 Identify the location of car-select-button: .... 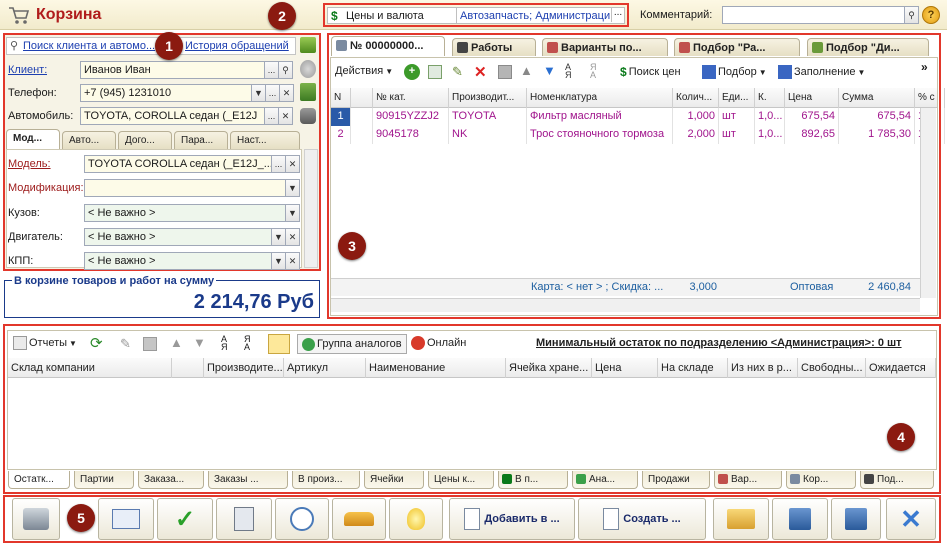
(271, 116).